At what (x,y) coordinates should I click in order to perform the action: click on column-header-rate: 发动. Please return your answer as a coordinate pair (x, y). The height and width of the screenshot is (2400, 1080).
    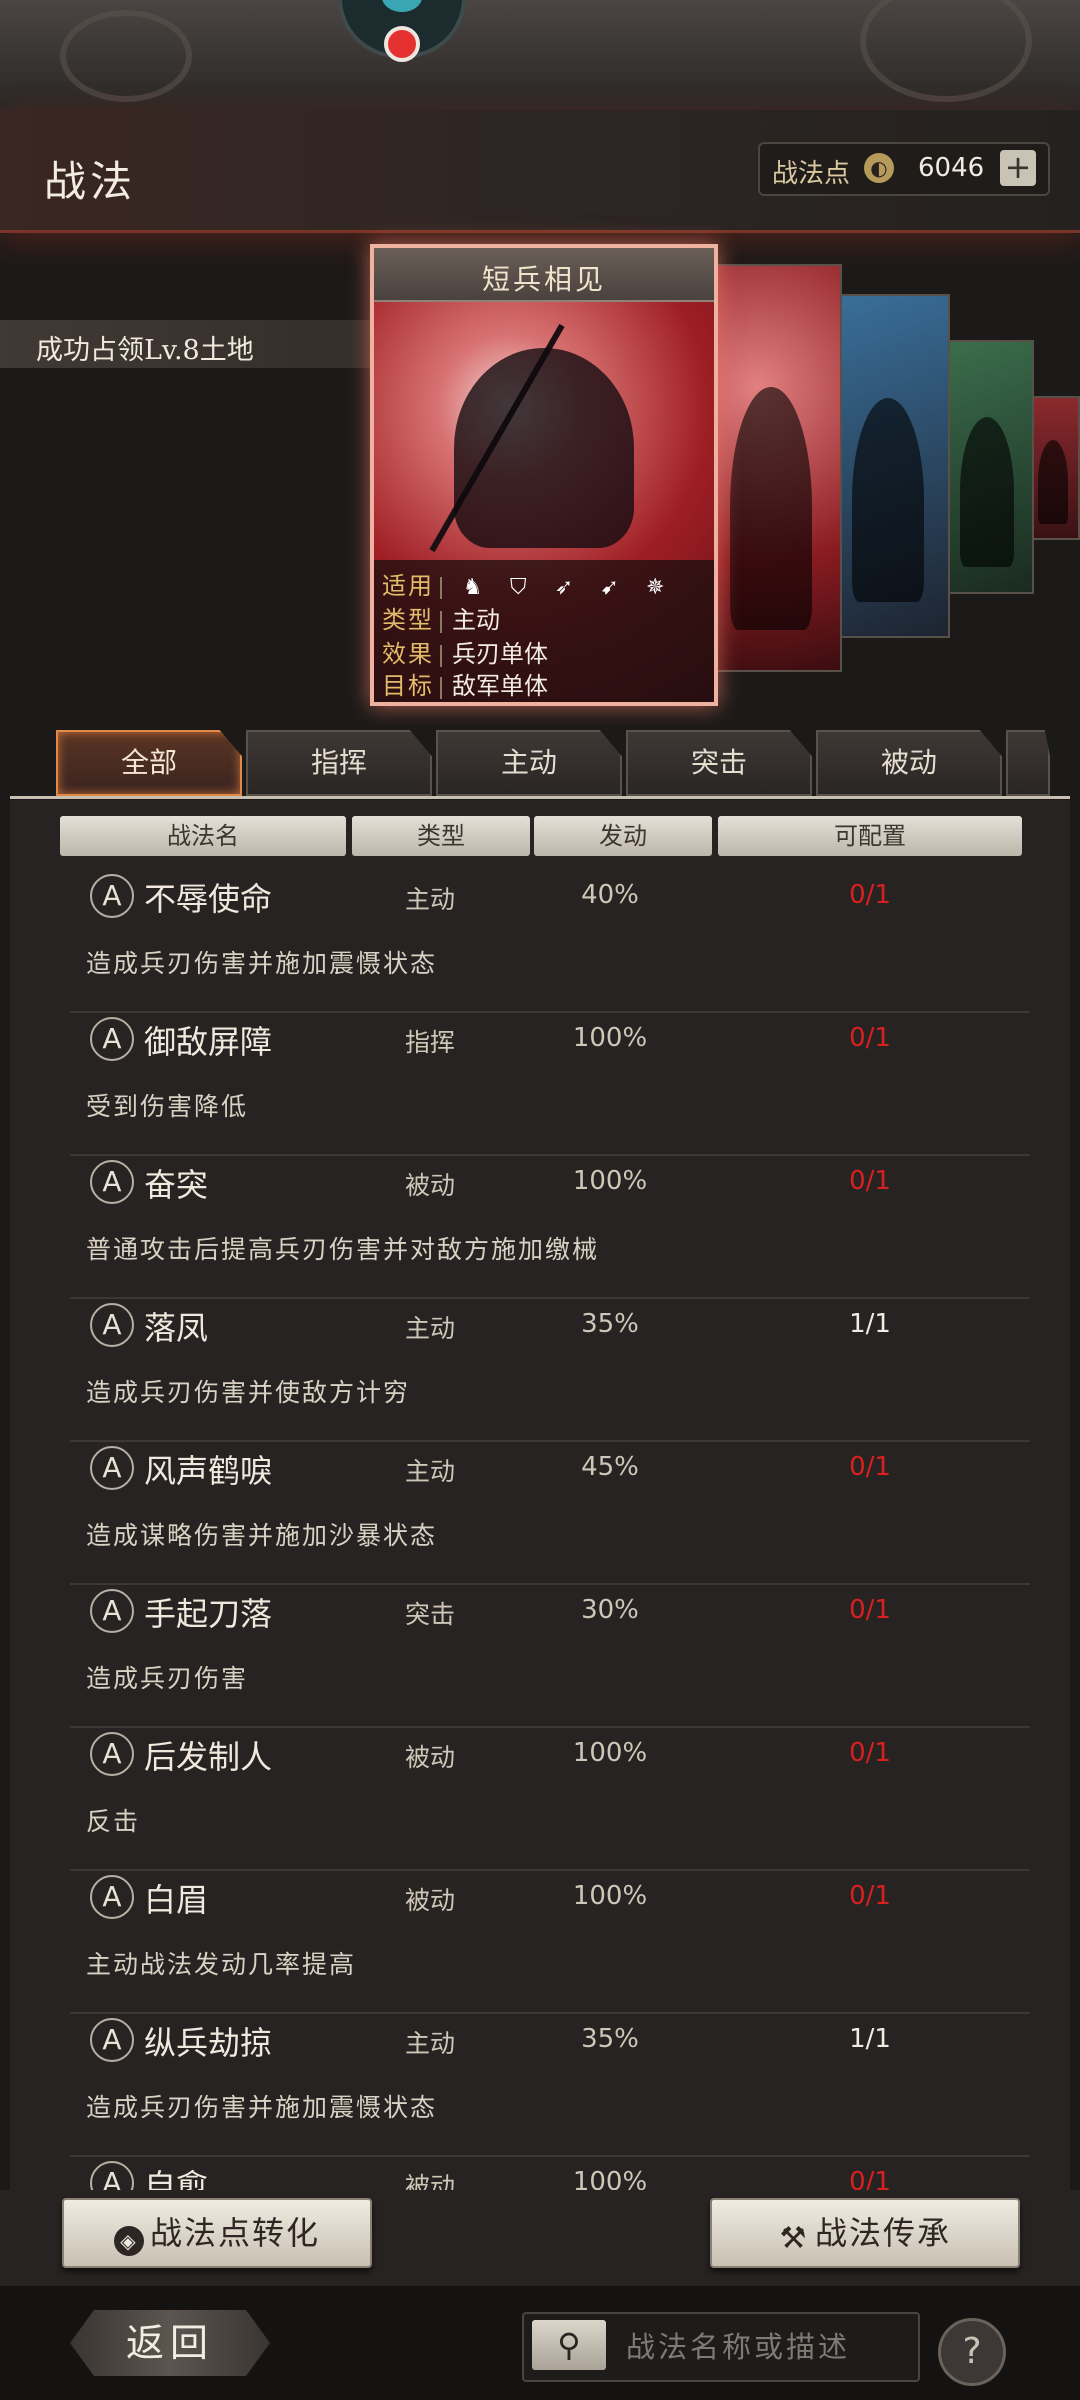
    Looking at the image, I should click on (623, 836).